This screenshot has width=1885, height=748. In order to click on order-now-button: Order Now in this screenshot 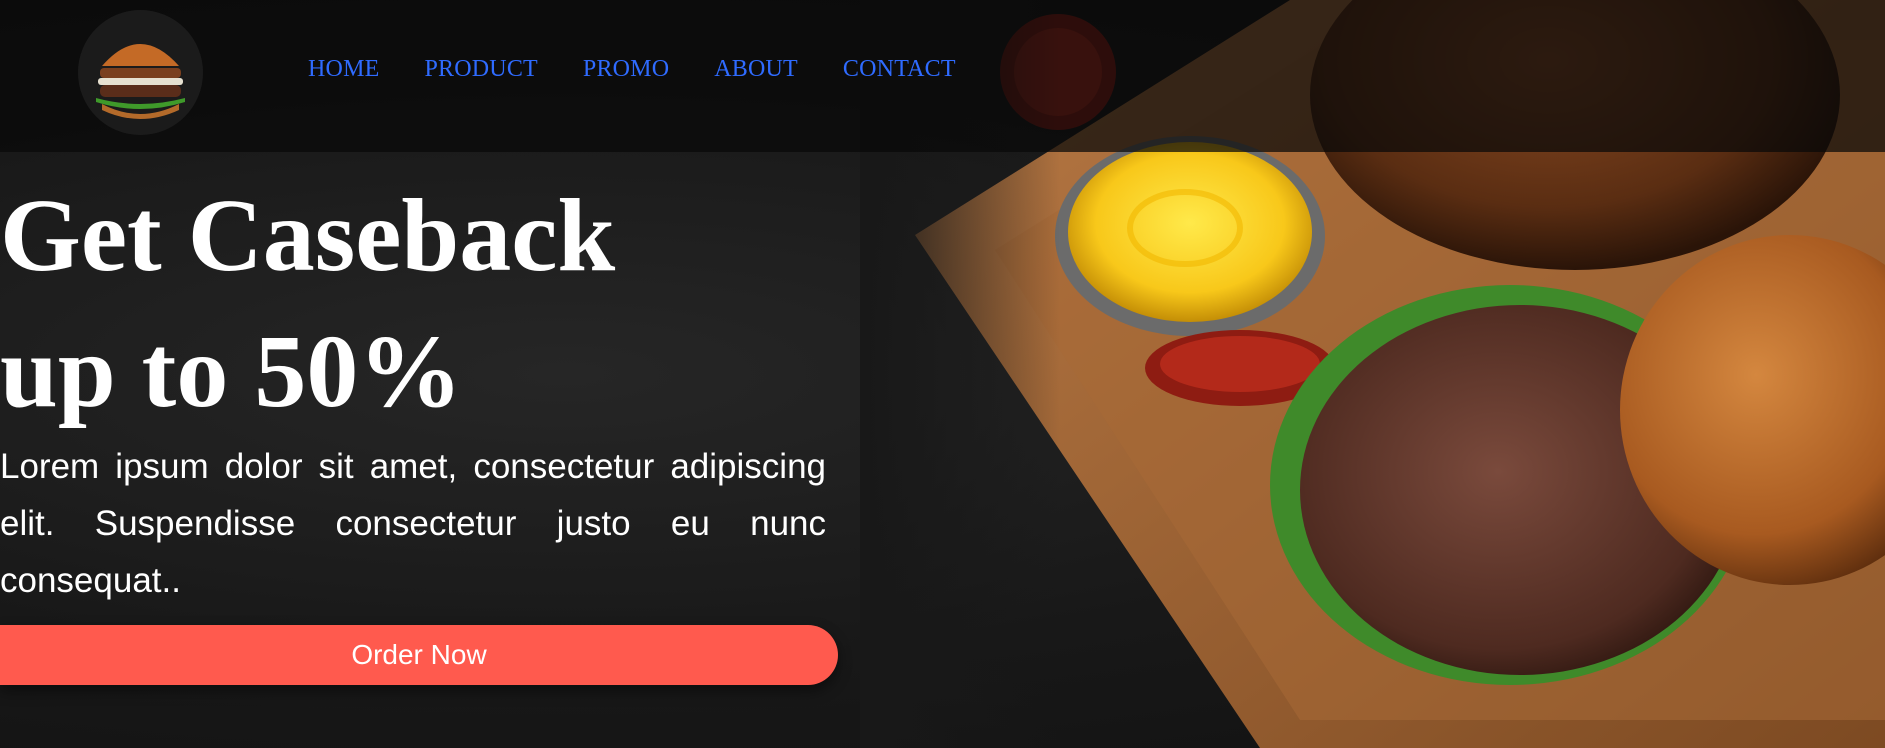, I will do `click(419, 655)`.